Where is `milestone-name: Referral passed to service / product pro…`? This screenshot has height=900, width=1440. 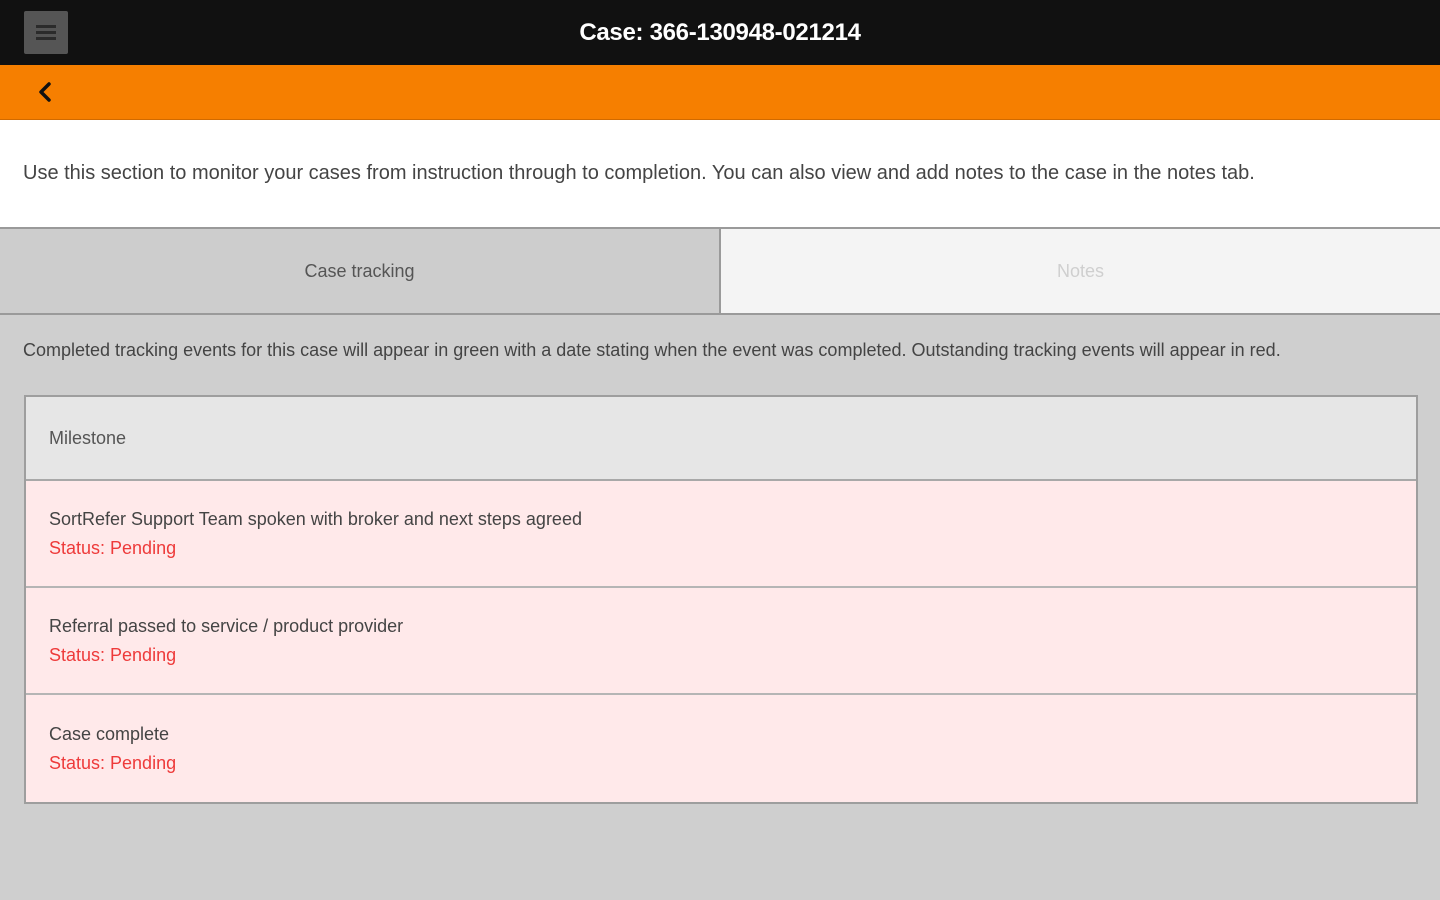 milestone-name: Referral passed to service / product pro… is located at coordinates (226, 625).